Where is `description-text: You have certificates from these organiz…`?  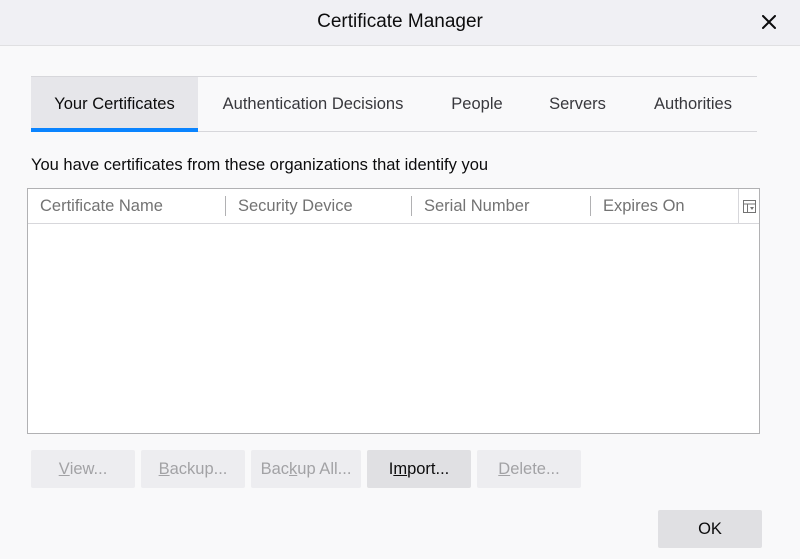 description-text: You have certificates from these organiz… is located at coordinates (260, 165).